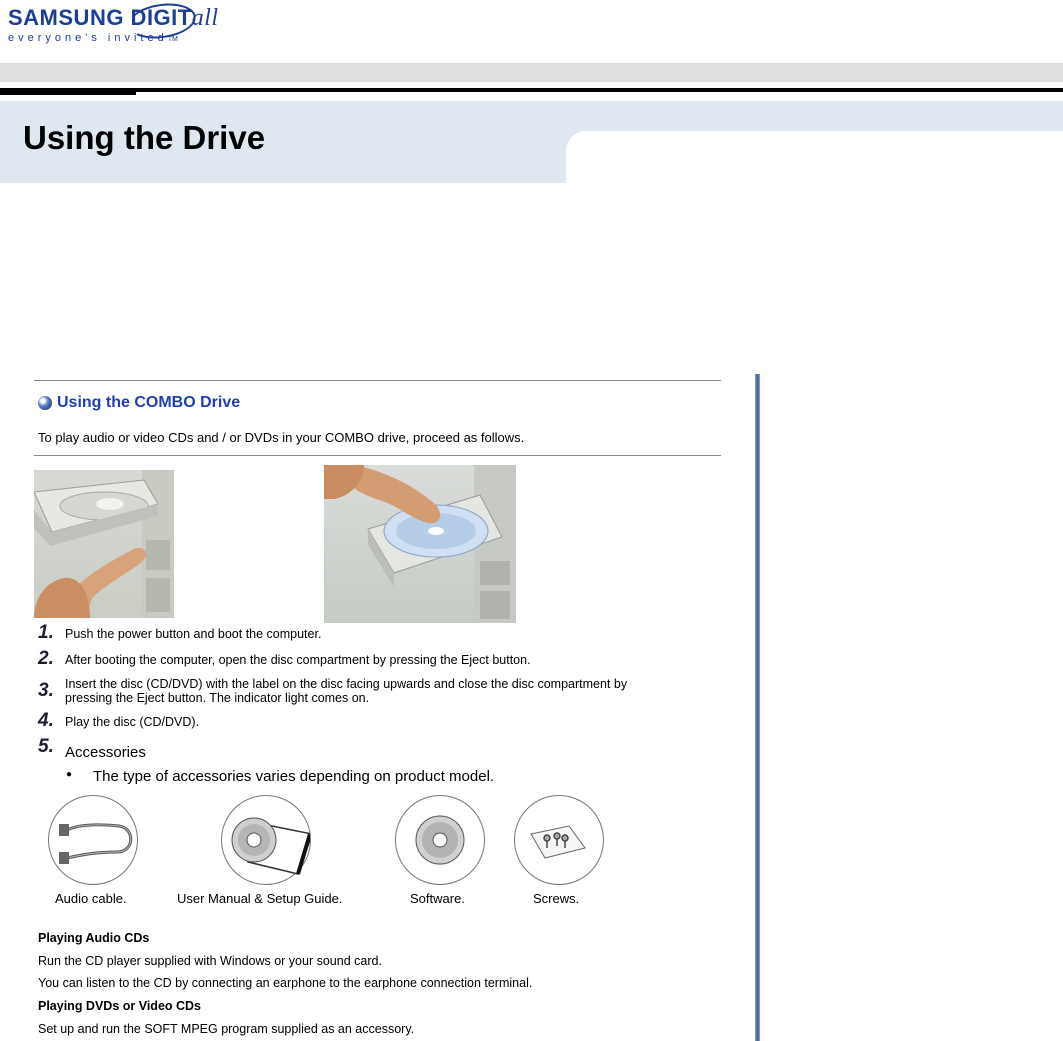 This screenshot has width=1063, height=1041. I want to click on cd-manual-icon, so click(267, 840).